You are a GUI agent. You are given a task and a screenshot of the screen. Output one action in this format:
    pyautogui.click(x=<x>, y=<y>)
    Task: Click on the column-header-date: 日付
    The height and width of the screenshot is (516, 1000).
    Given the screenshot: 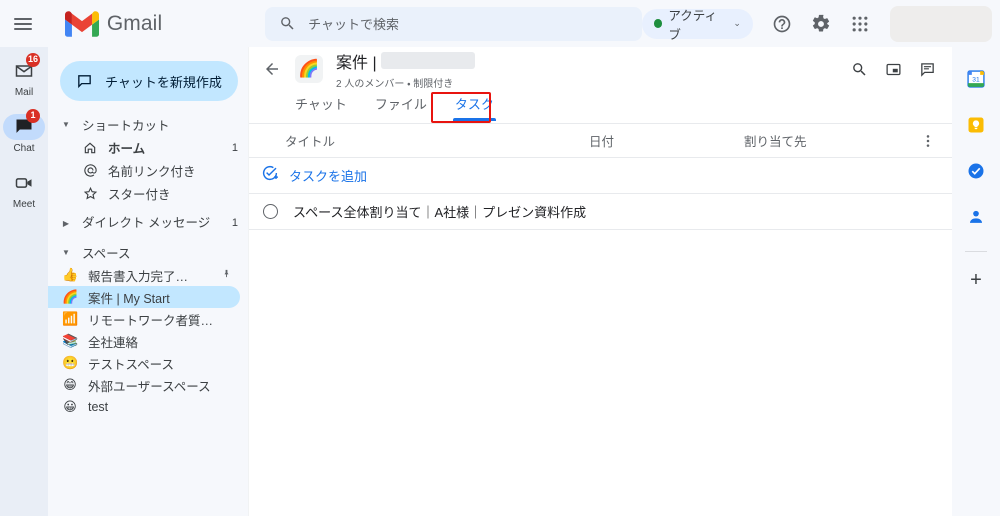 What is the action you would take?
    pyautogui.click(x=602, y=142)
    